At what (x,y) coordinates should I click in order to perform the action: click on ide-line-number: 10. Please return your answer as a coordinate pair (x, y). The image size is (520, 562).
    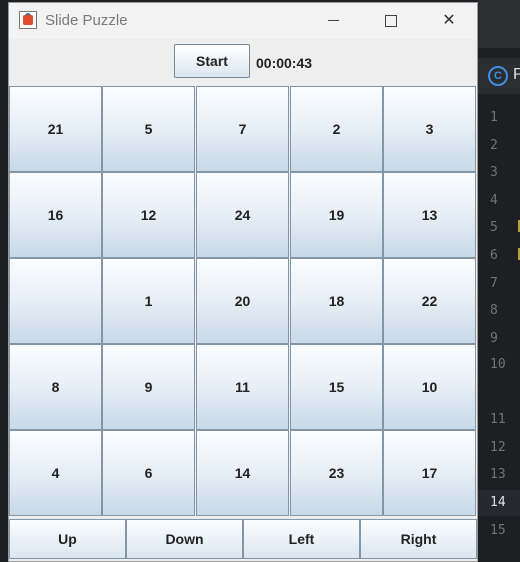
    Looking at the image, I should click on (498, 364).